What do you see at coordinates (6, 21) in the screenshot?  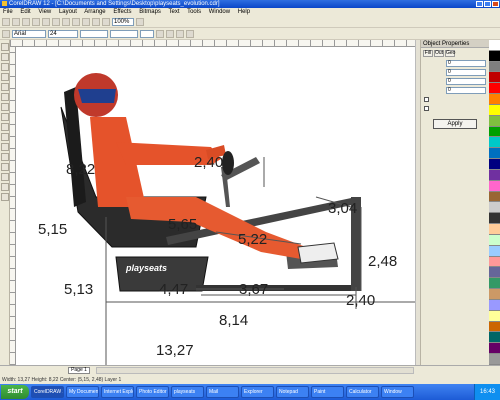 I see `new-document-button` at bounding box center [6, 21].